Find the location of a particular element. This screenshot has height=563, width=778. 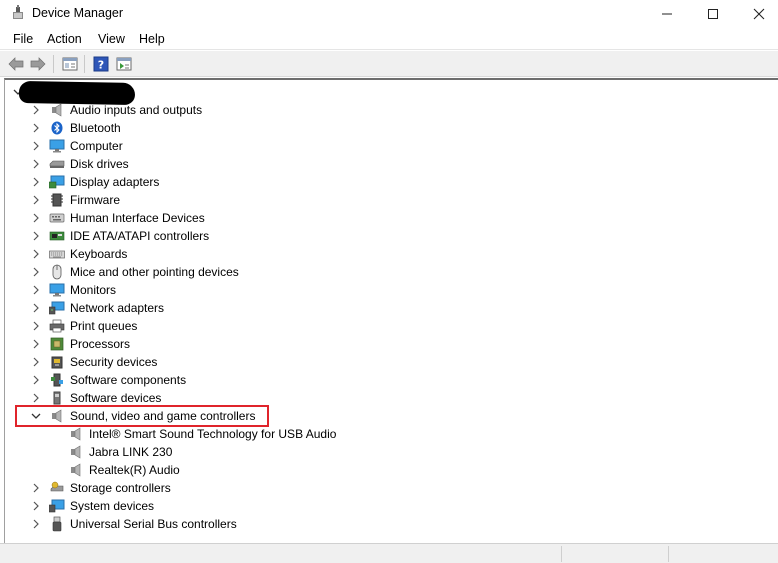

tree-item-label: Human Interface Devices is located at coordinates (137, 218).